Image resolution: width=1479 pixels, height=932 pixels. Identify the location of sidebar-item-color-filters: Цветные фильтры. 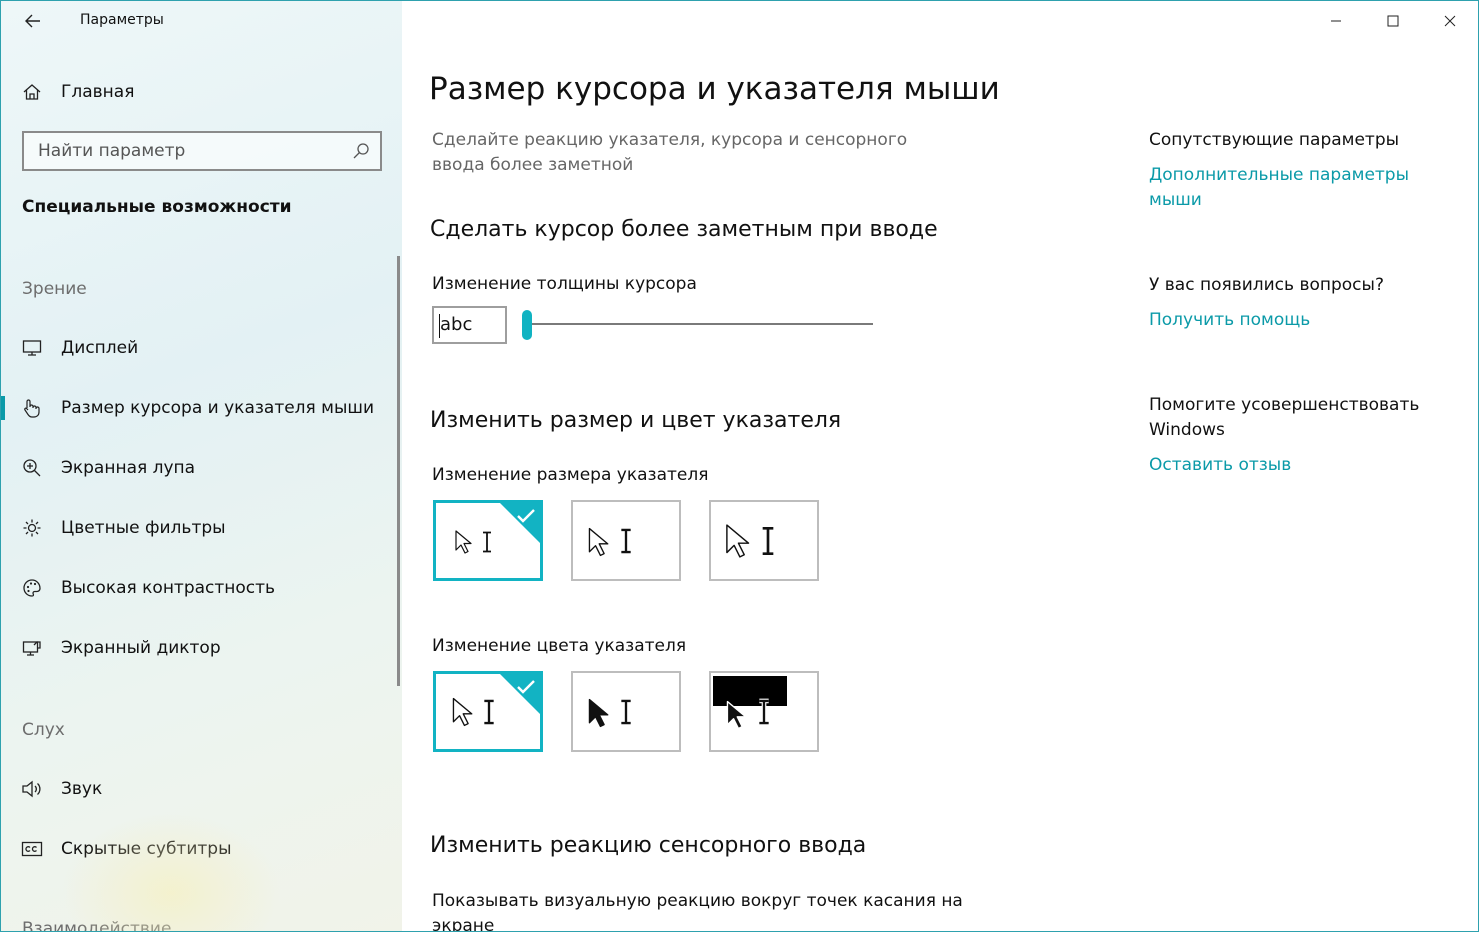
(199, 528).